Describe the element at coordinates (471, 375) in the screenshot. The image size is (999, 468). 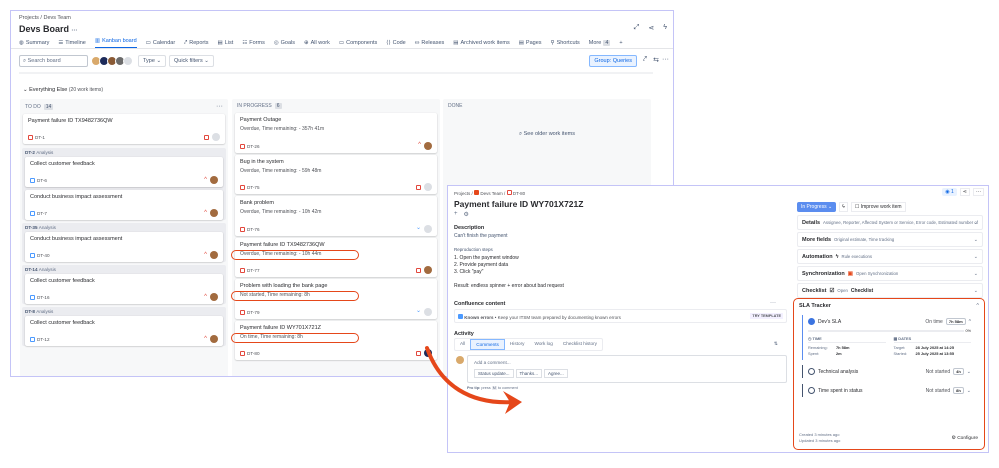
I see `arrow-curve` at that location.